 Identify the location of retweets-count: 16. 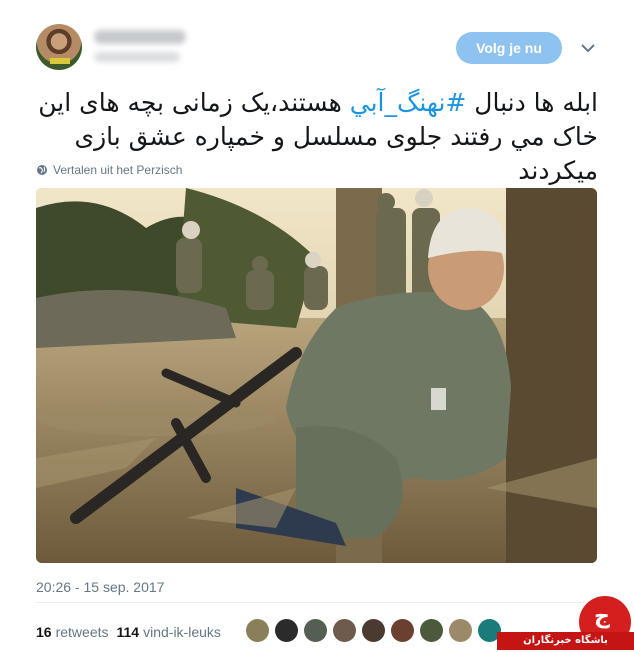
(44, 632).